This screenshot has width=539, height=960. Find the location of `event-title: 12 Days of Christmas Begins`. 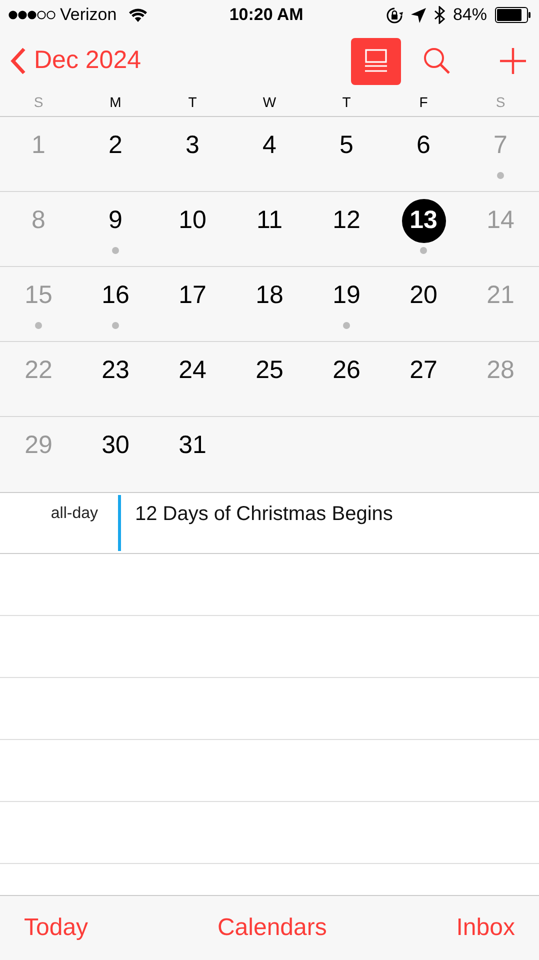

event-title: 12 Days of Christmas Begins is located at coordinates (257, 523).